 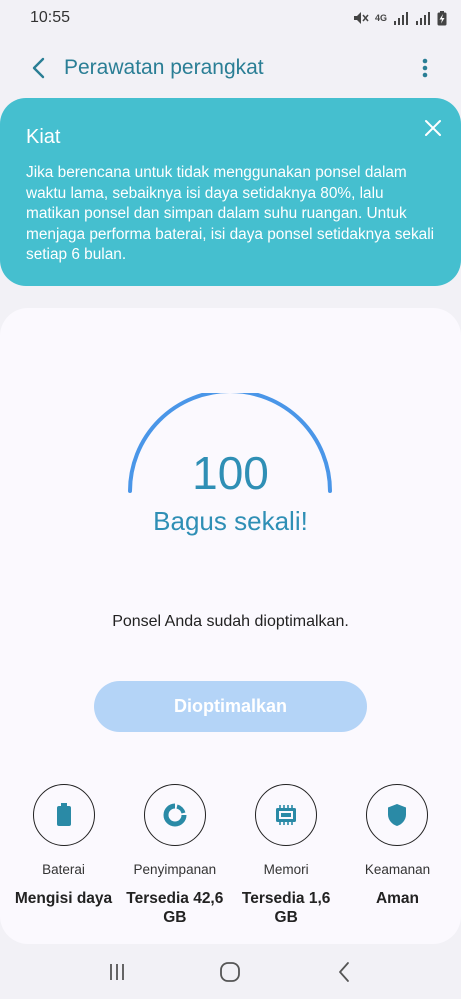 What do you see at coordinates (397, 869) in the screenshot?
I see `tile-label: Keamanan` at bounding box center [397, 869].